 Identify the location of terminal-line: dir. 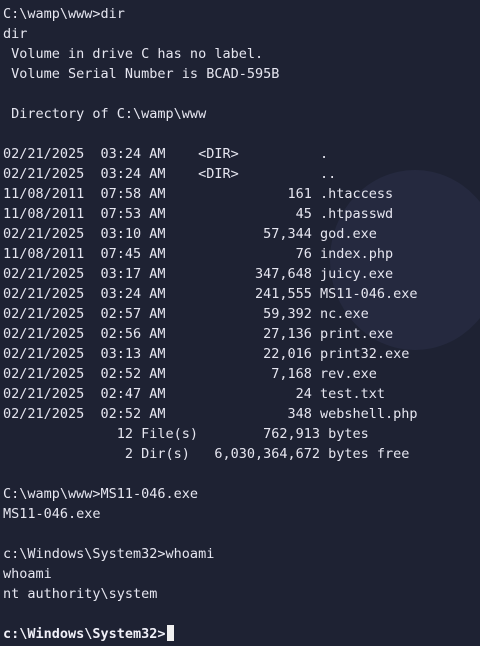
(15, 34).